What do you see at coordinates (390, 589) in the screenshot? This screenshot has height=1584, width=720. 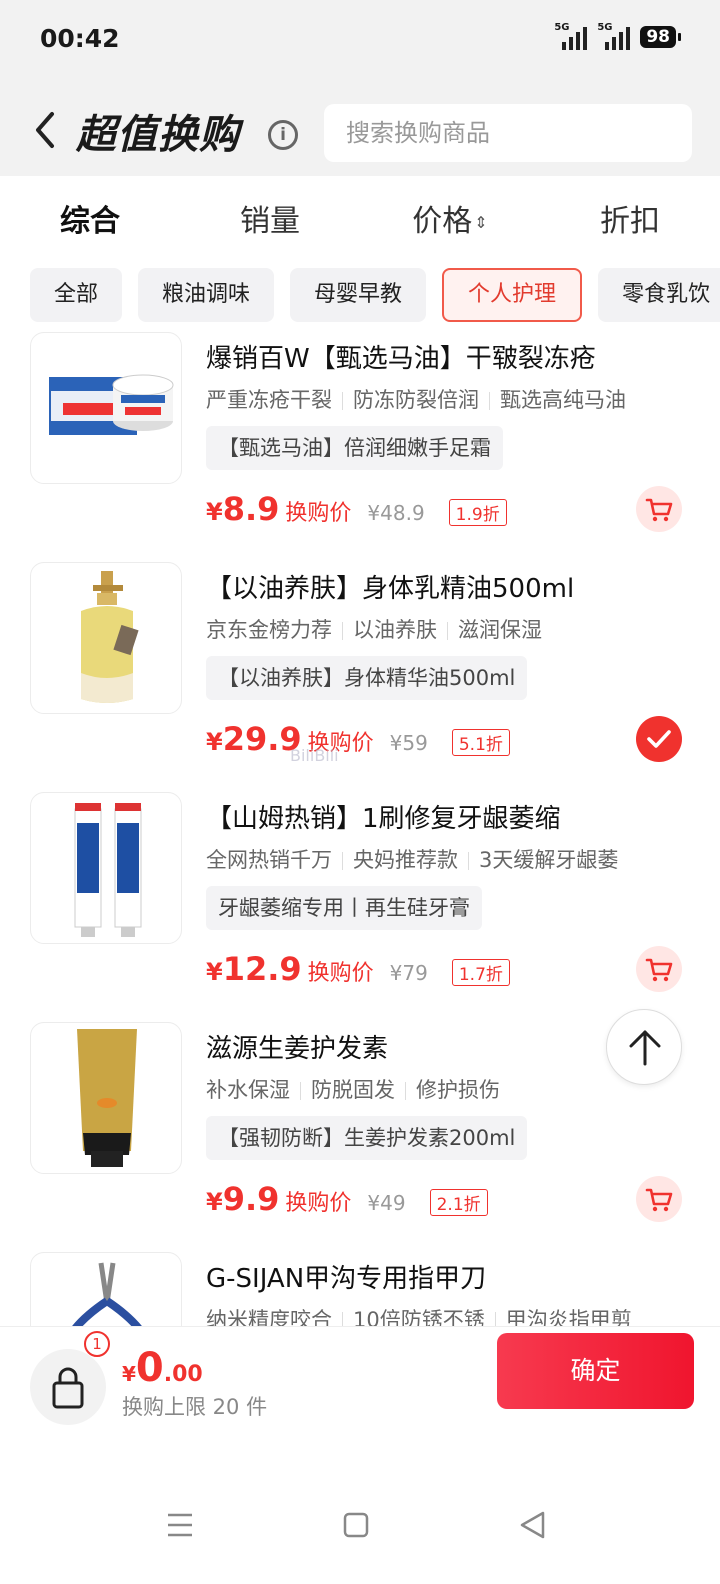 I see `product-name: 【以油养肤】身体乳精油500ml` at bounding box center [390, 589].